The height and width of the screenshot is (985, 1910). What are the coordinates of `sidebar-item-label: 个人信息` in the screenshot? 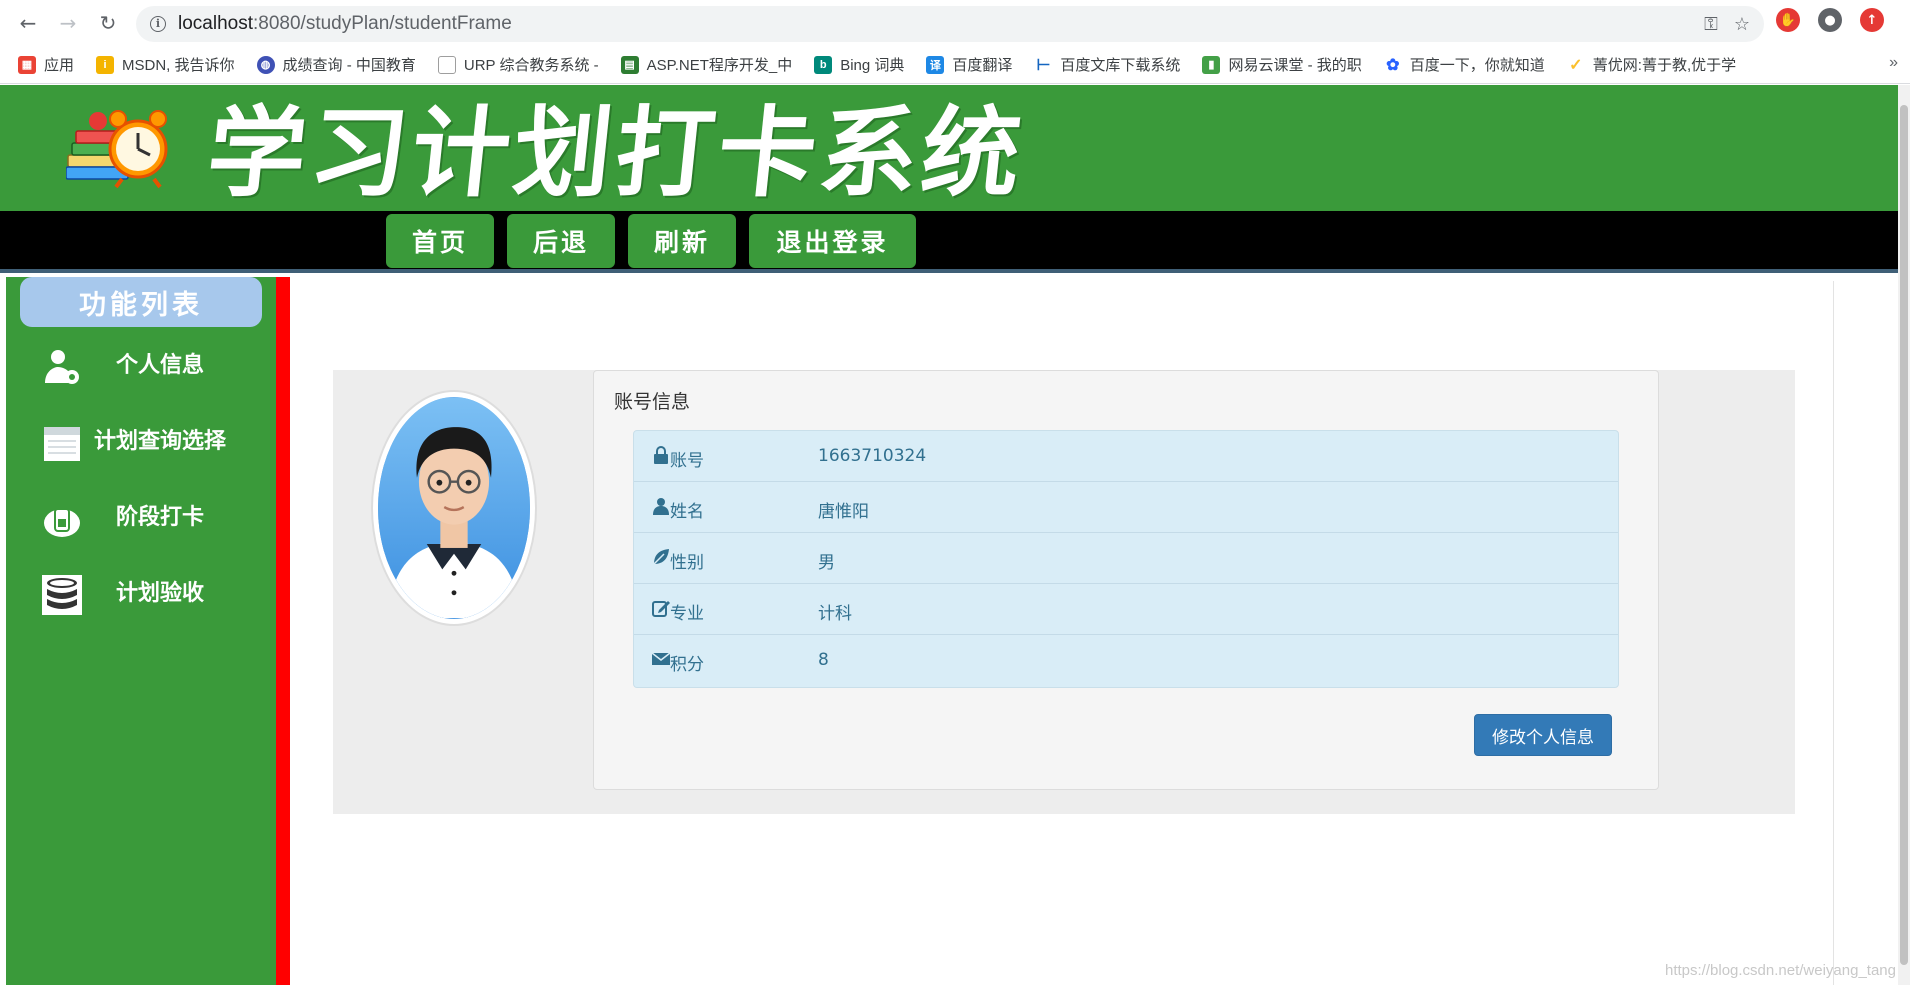 It's located at (160, 365).